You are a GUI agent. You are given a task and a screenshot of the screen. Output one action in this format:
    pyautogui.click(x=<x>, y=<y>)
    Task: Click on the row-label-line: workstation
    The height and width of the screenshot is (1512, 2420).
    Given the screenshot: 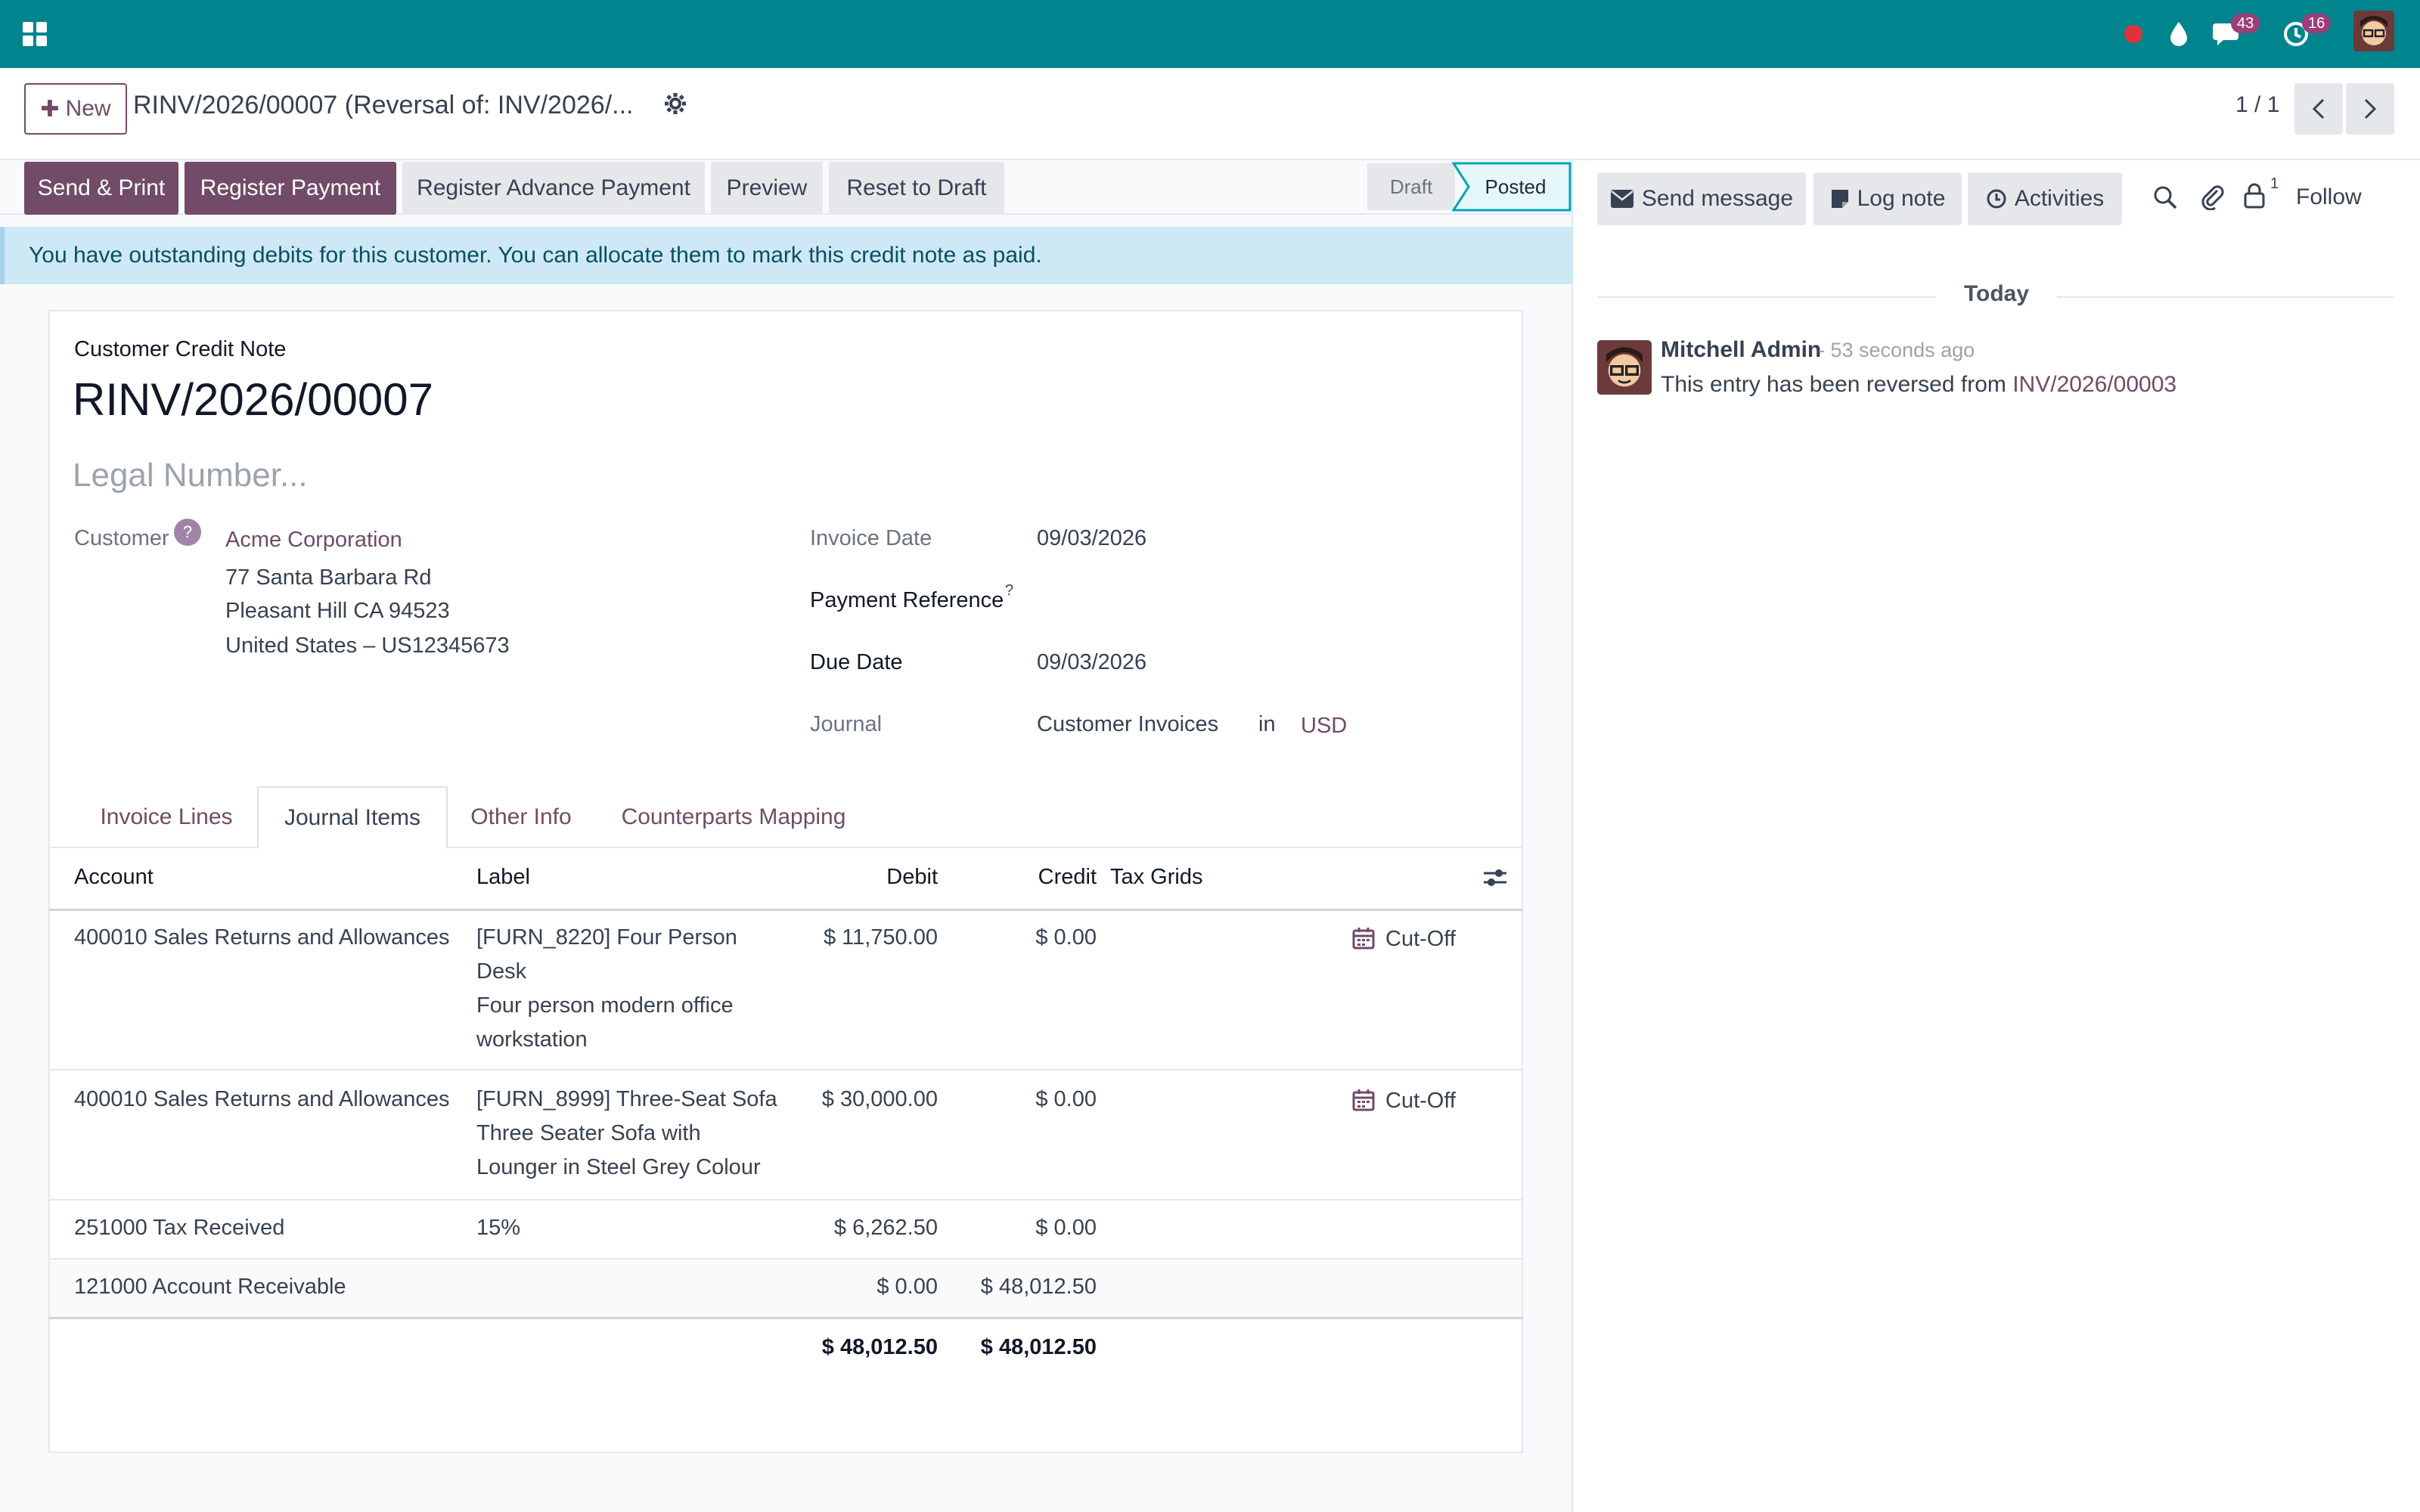 What is the action you would take?
    pyautogui.click(x=532, y=1039)
    